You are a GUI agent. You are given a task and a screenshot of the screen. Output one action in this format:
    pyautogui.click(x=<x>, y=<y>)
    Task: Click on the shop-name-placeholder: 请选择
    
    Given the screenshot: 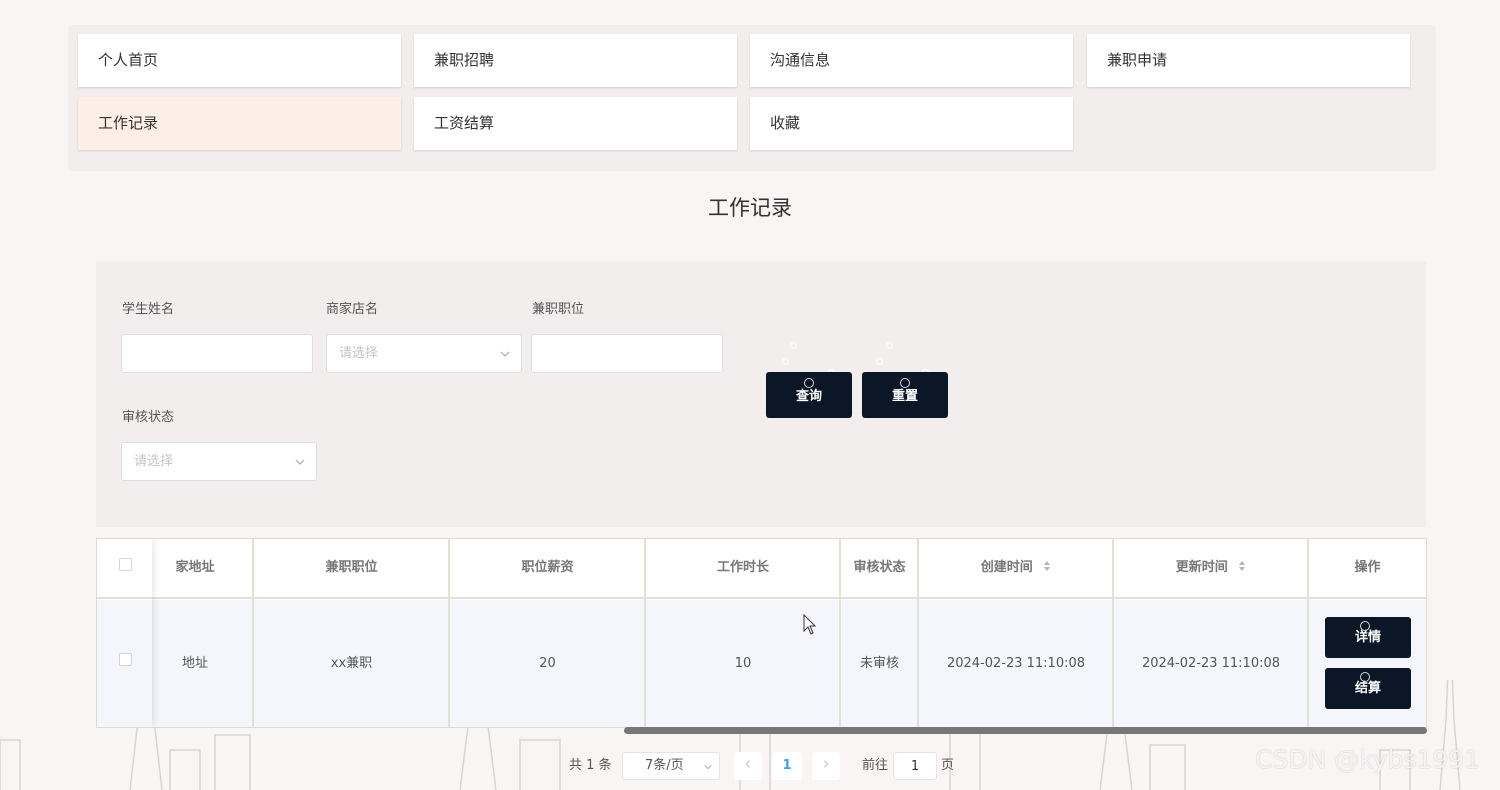 What is the action you would take?
    pyautogui.click(x=359, y=353)
    